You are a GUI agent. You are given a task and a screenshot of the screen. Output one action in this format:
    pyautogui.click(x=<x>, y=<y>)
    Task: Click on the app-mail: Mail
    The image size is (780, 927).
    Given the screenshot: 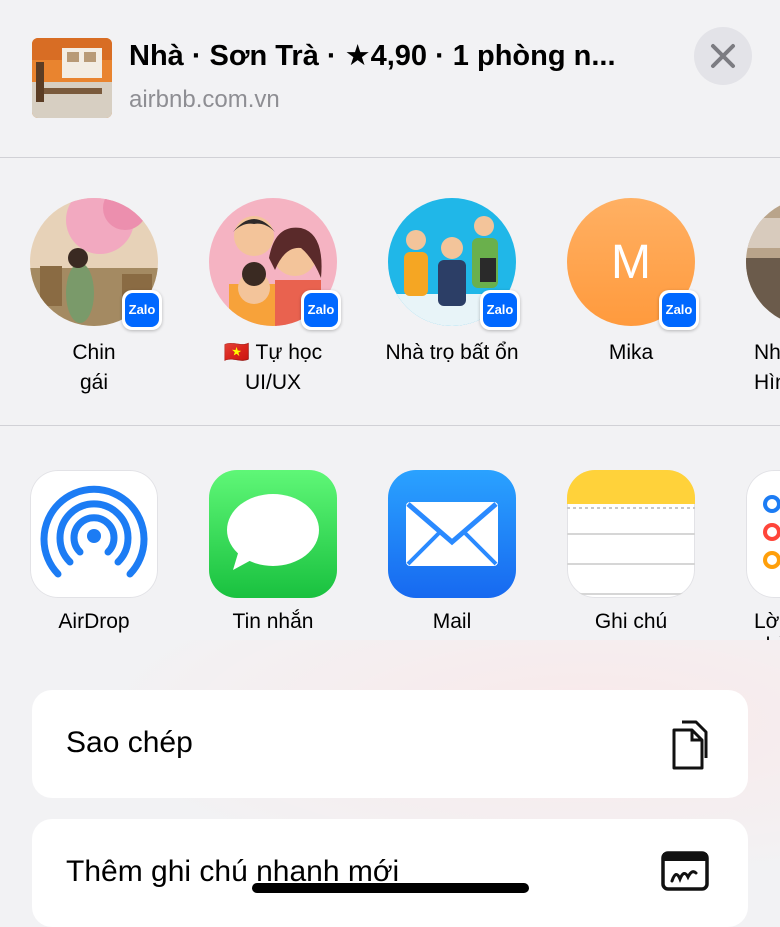 What is the action you would take?
    pyautogui.click(x=458, y=555)
    